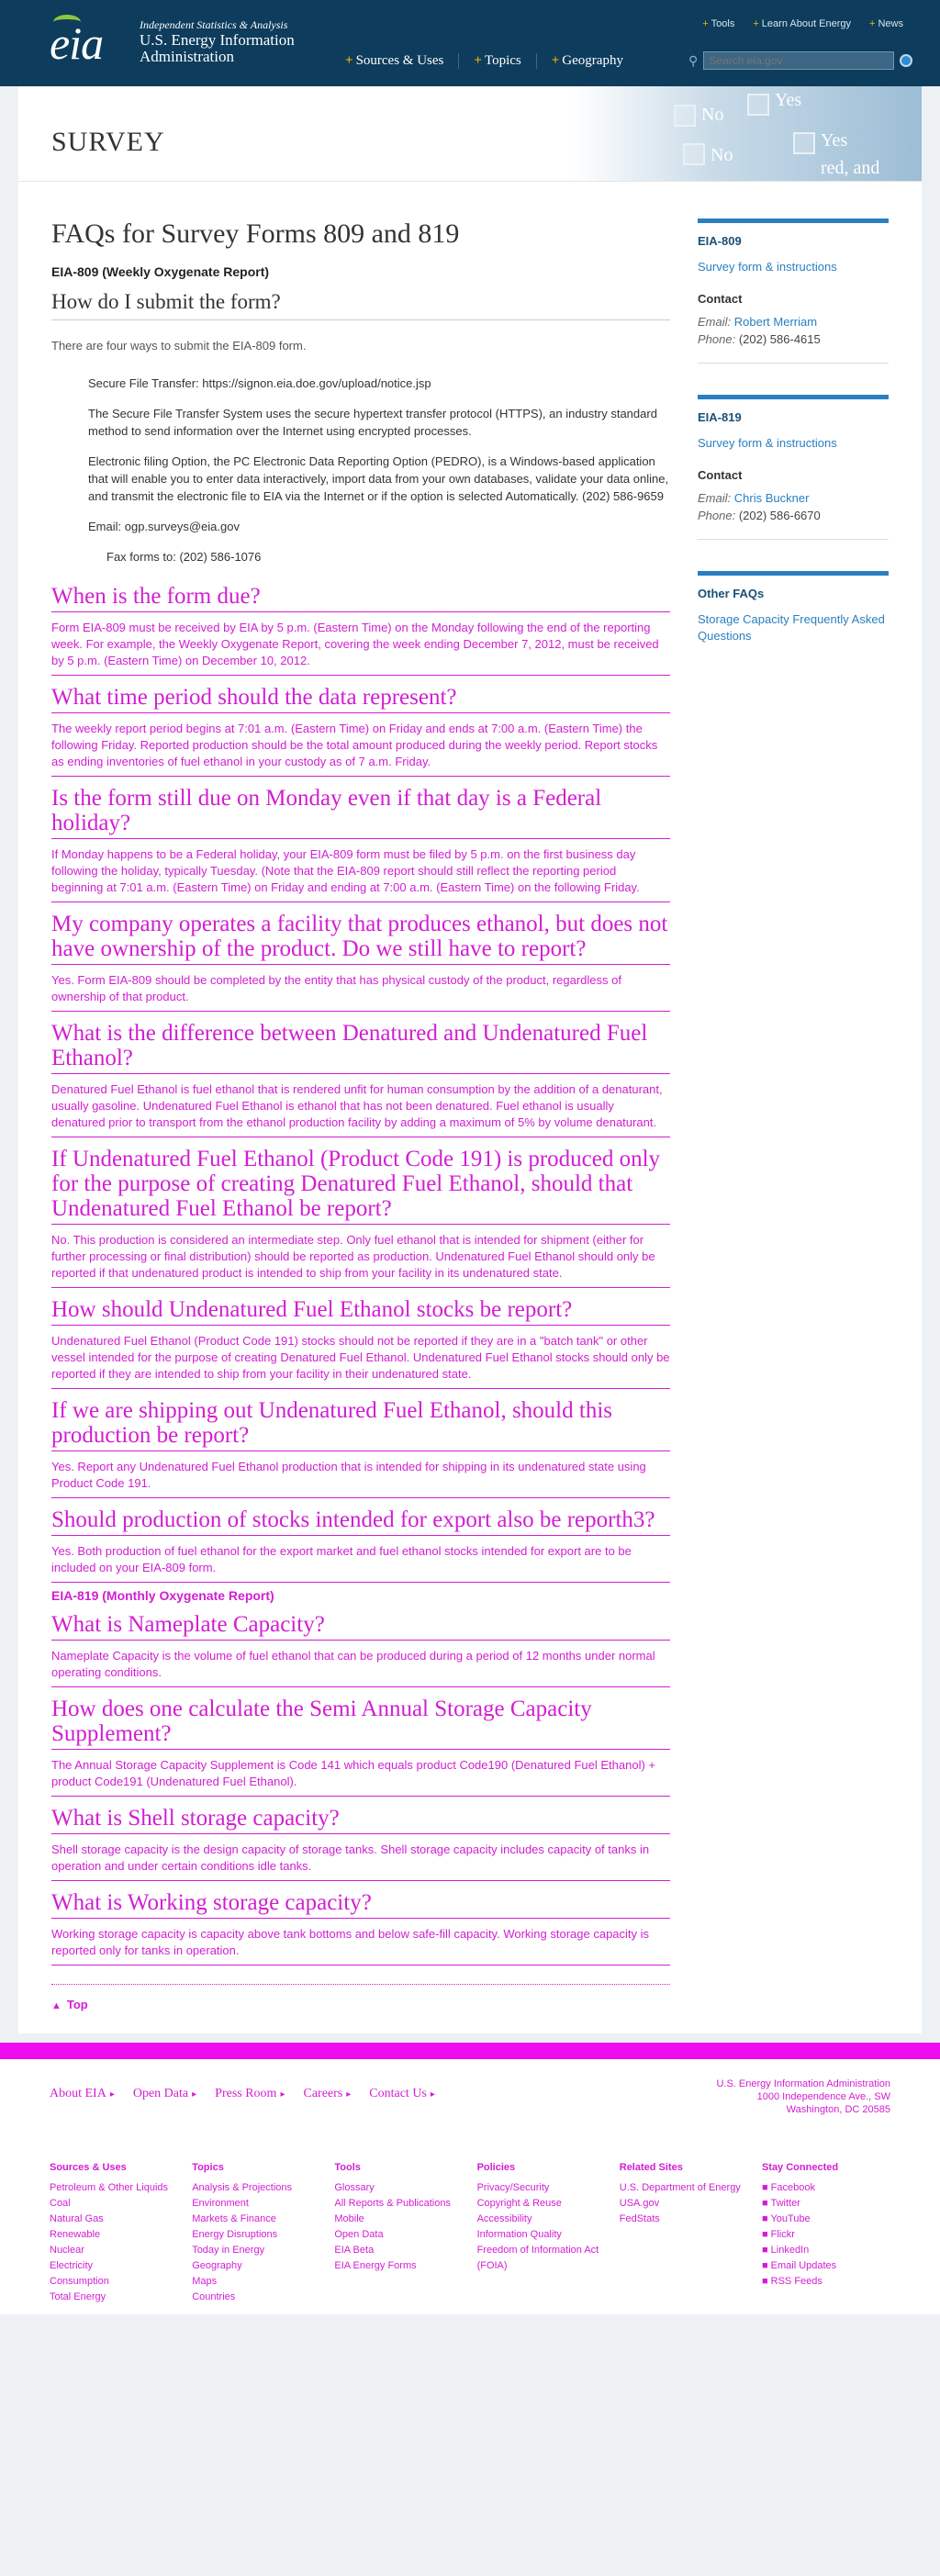  I want to click on footer-link-rss: ■ RSS Feeds, so click(826, 2282).